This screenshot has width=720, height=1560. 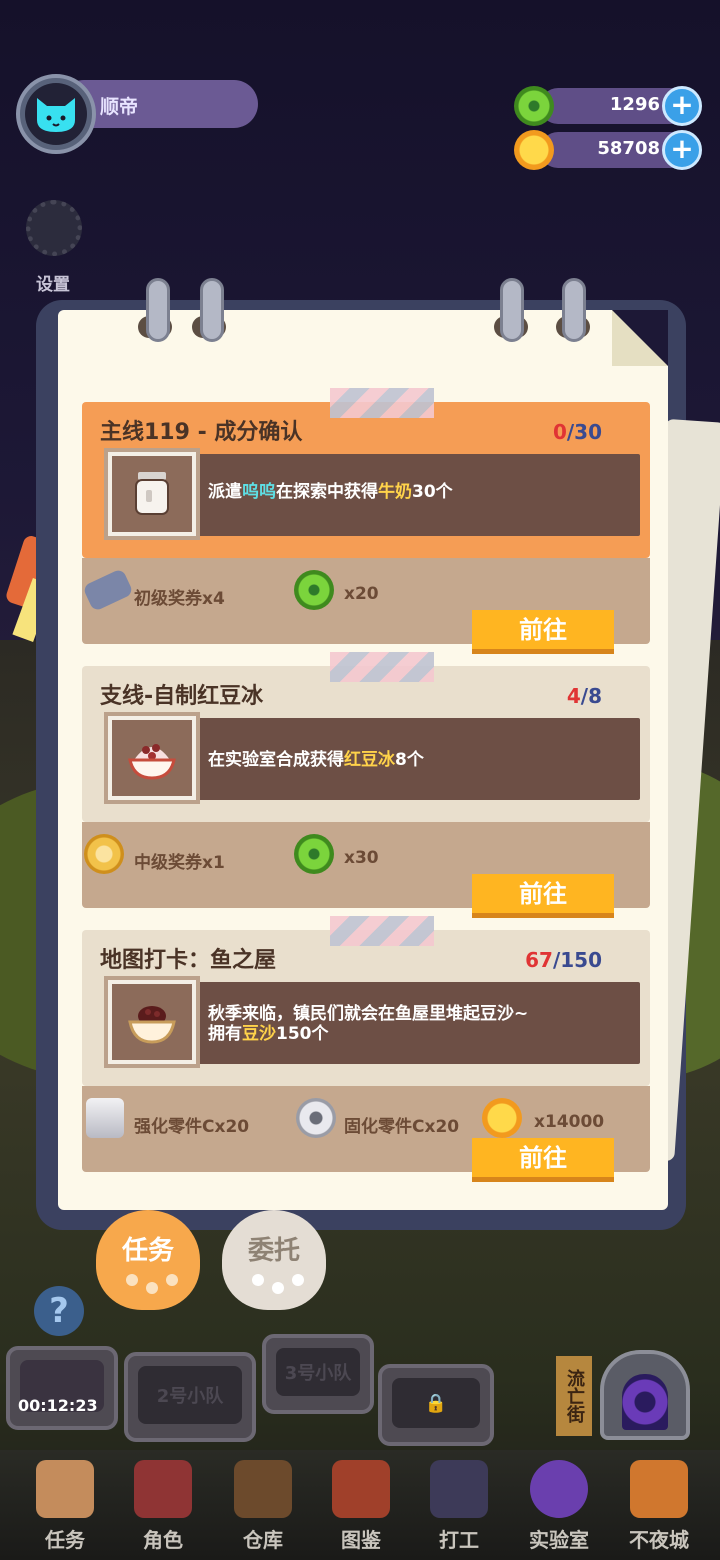 What do you see at coordinates (179, 599) in the screenshot?
I see `reward-label: 初级奖券x4` at bounding box center [179, 599].